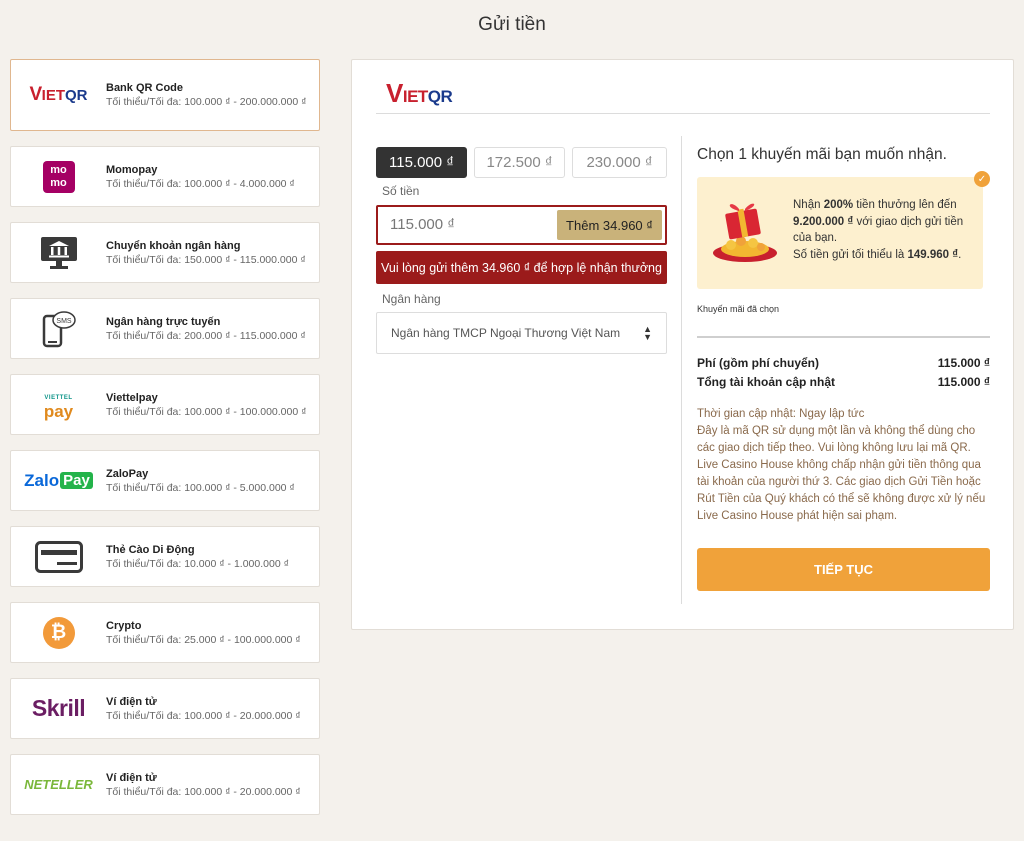  Describe the element at coordinates (64, 321) in the screenshot. I see `svg-text: SMS` at that location.